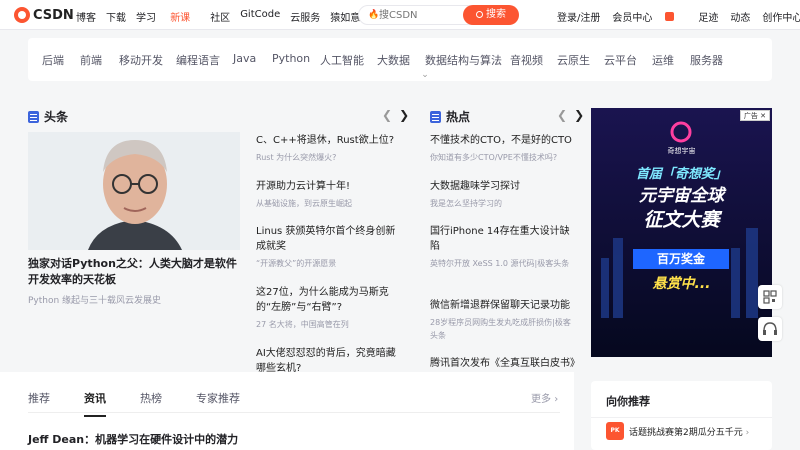  Describe the element at coordinates (500, 329) in the screenshot. I see `hot-item-sub: 28岁程序员网购生发丸吃成肝损伤|极客头条` at that location.